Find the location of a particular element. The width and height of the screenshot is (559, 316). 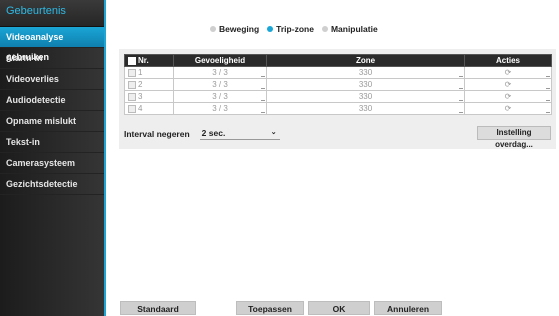

radio-label: Trip-zone is located at coordinates (295, 29).